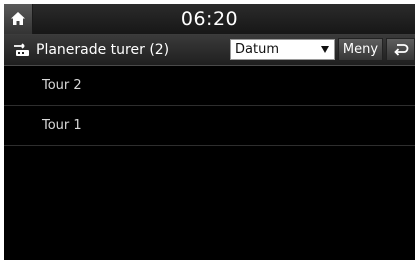  I want to click on sort-select: Datum, so click(282, 49).